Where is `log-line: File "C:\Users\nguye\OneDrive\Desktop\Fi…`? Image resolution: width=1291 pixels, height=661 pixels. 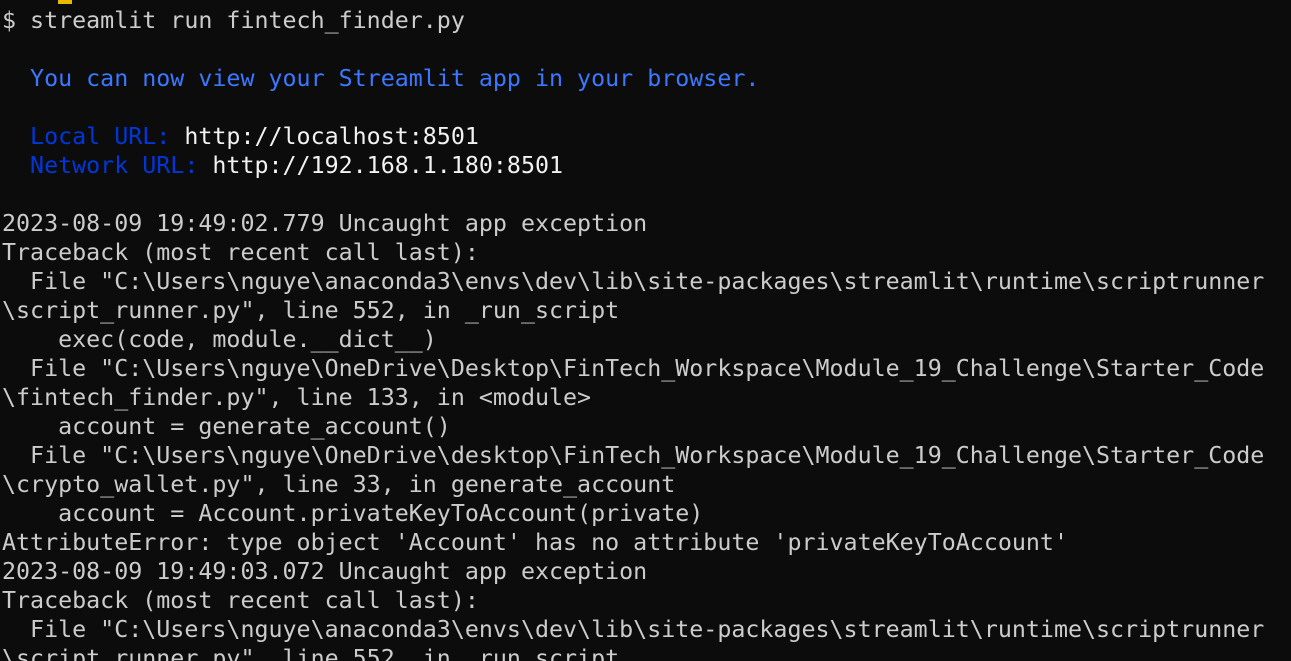 log-line: File "C:\Users\nguye\OneDrive\Desktop\Fi… is located at coordinates (633, 368).